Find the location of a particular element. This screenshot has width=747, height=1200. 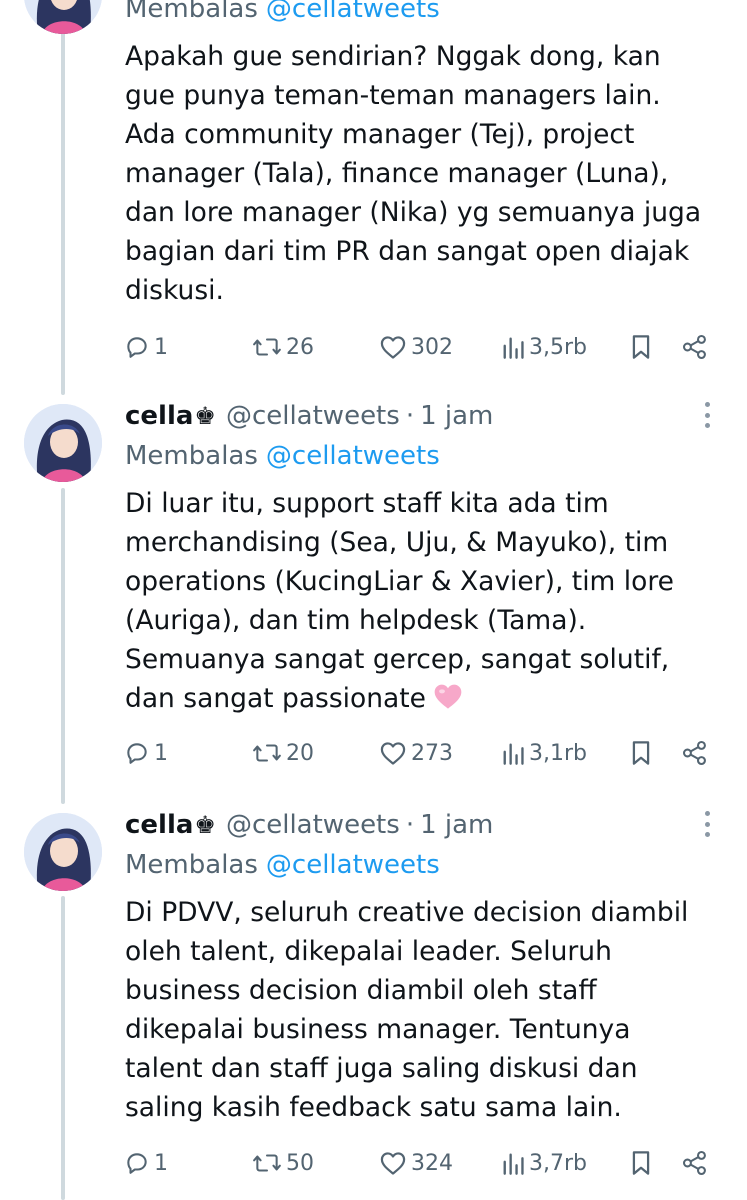

tweet-text-line: gue punya teman-teman managers lain. is located at coordinates (393, 95).